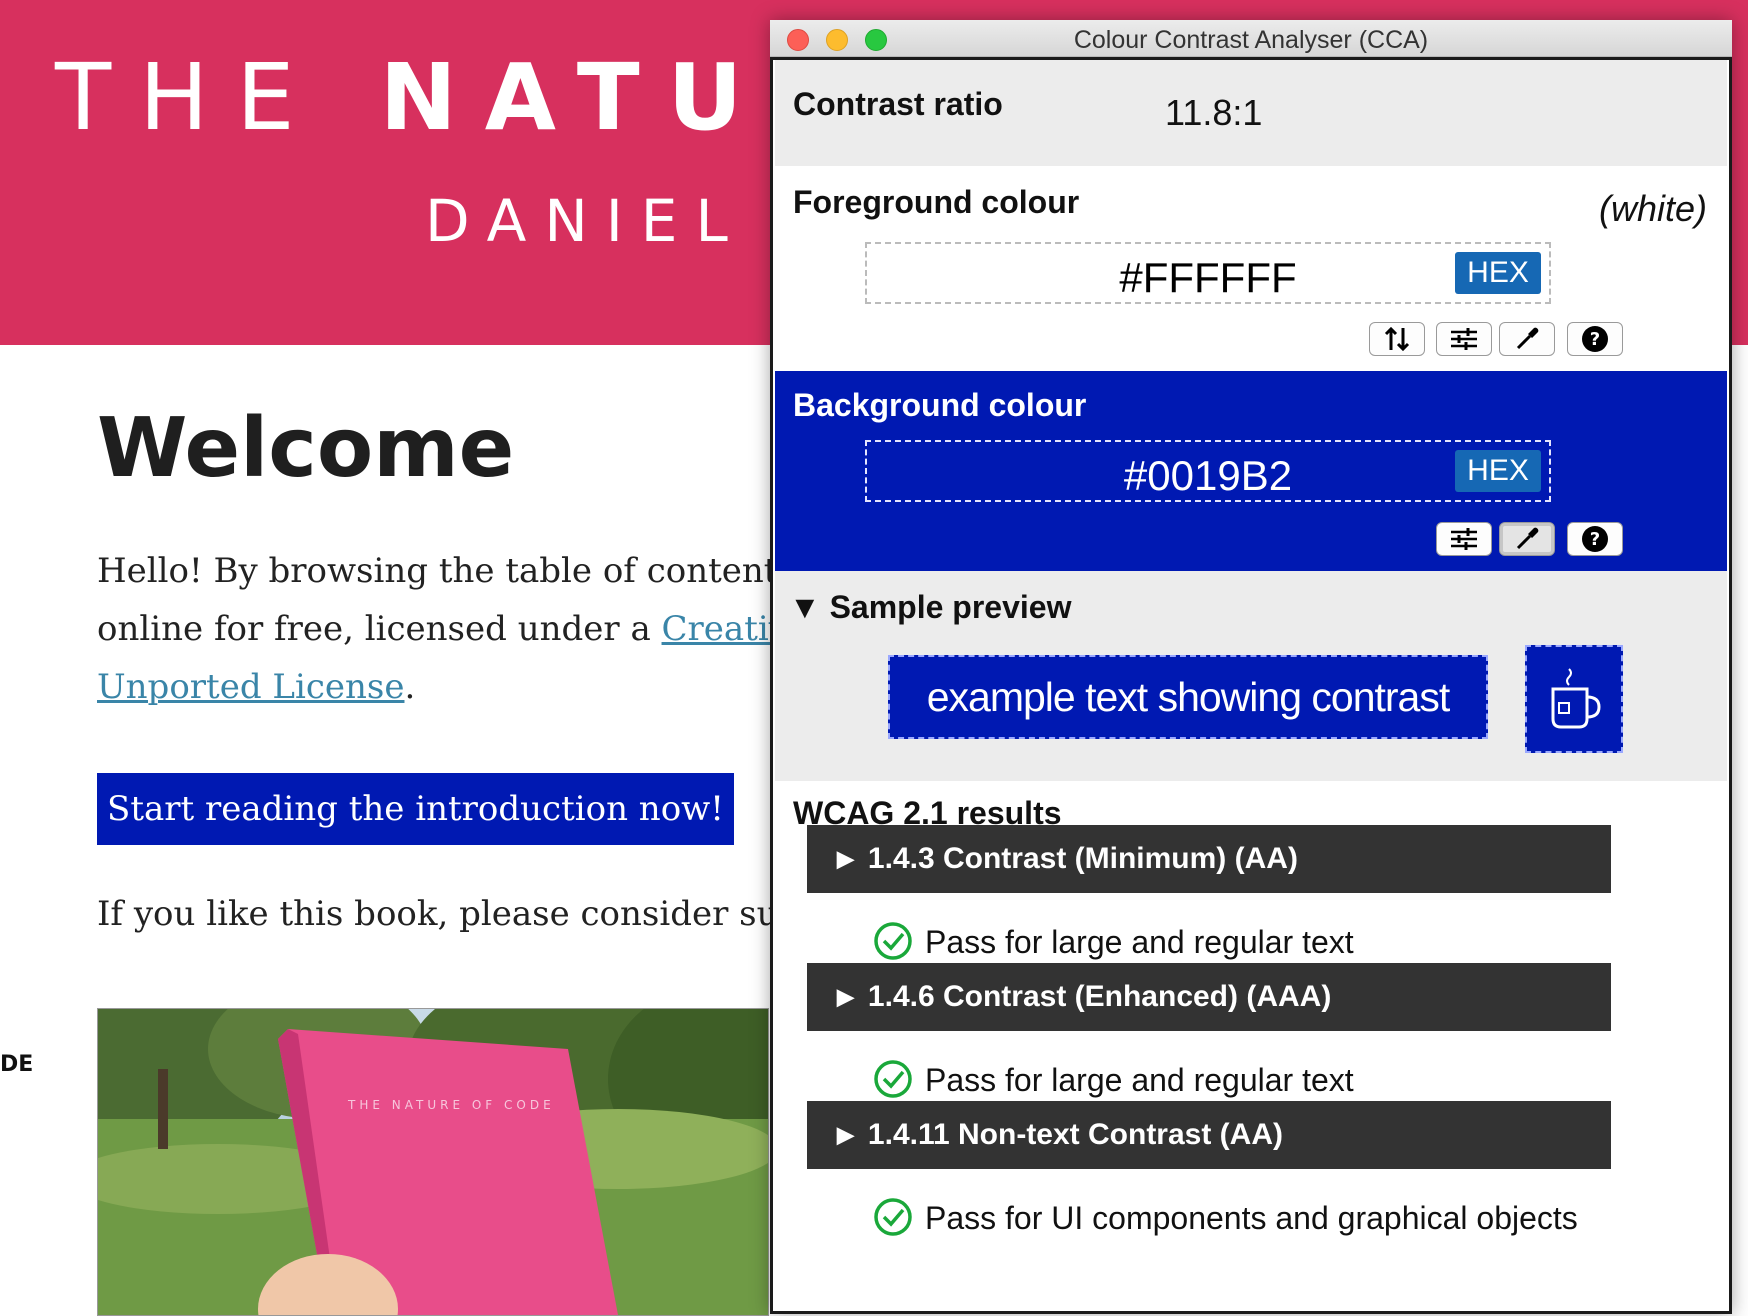 Image resolution: width=1748 pixels, height=1316 pixels. What do you see at coordinates (437, 571) in the screenshot?
I see `intro-line-1: Hello! By browsing the table of content` at bounding box center [437, 571].